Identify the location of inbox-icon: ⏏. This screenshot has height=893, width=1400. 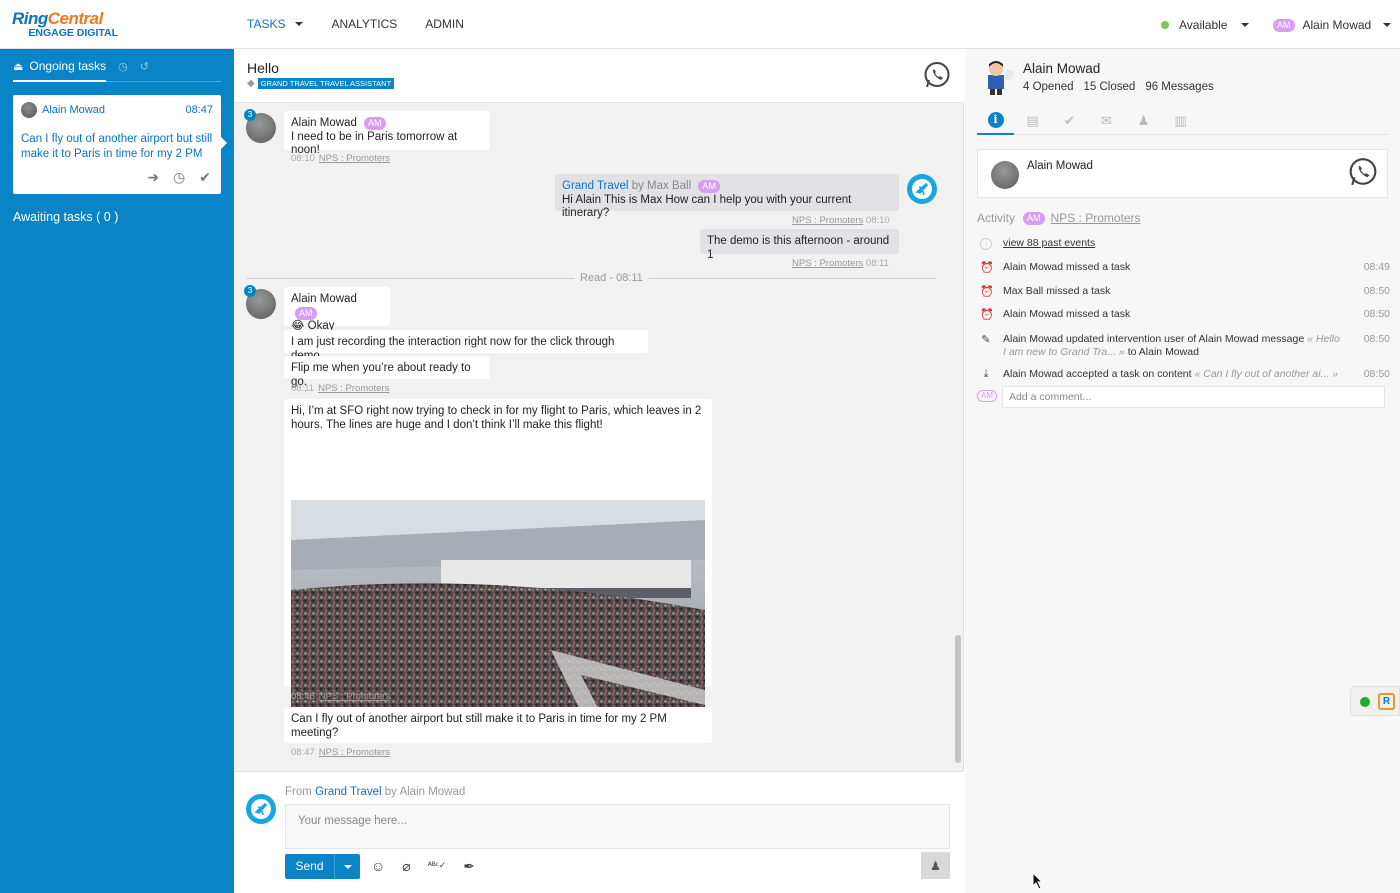
(18, 66).